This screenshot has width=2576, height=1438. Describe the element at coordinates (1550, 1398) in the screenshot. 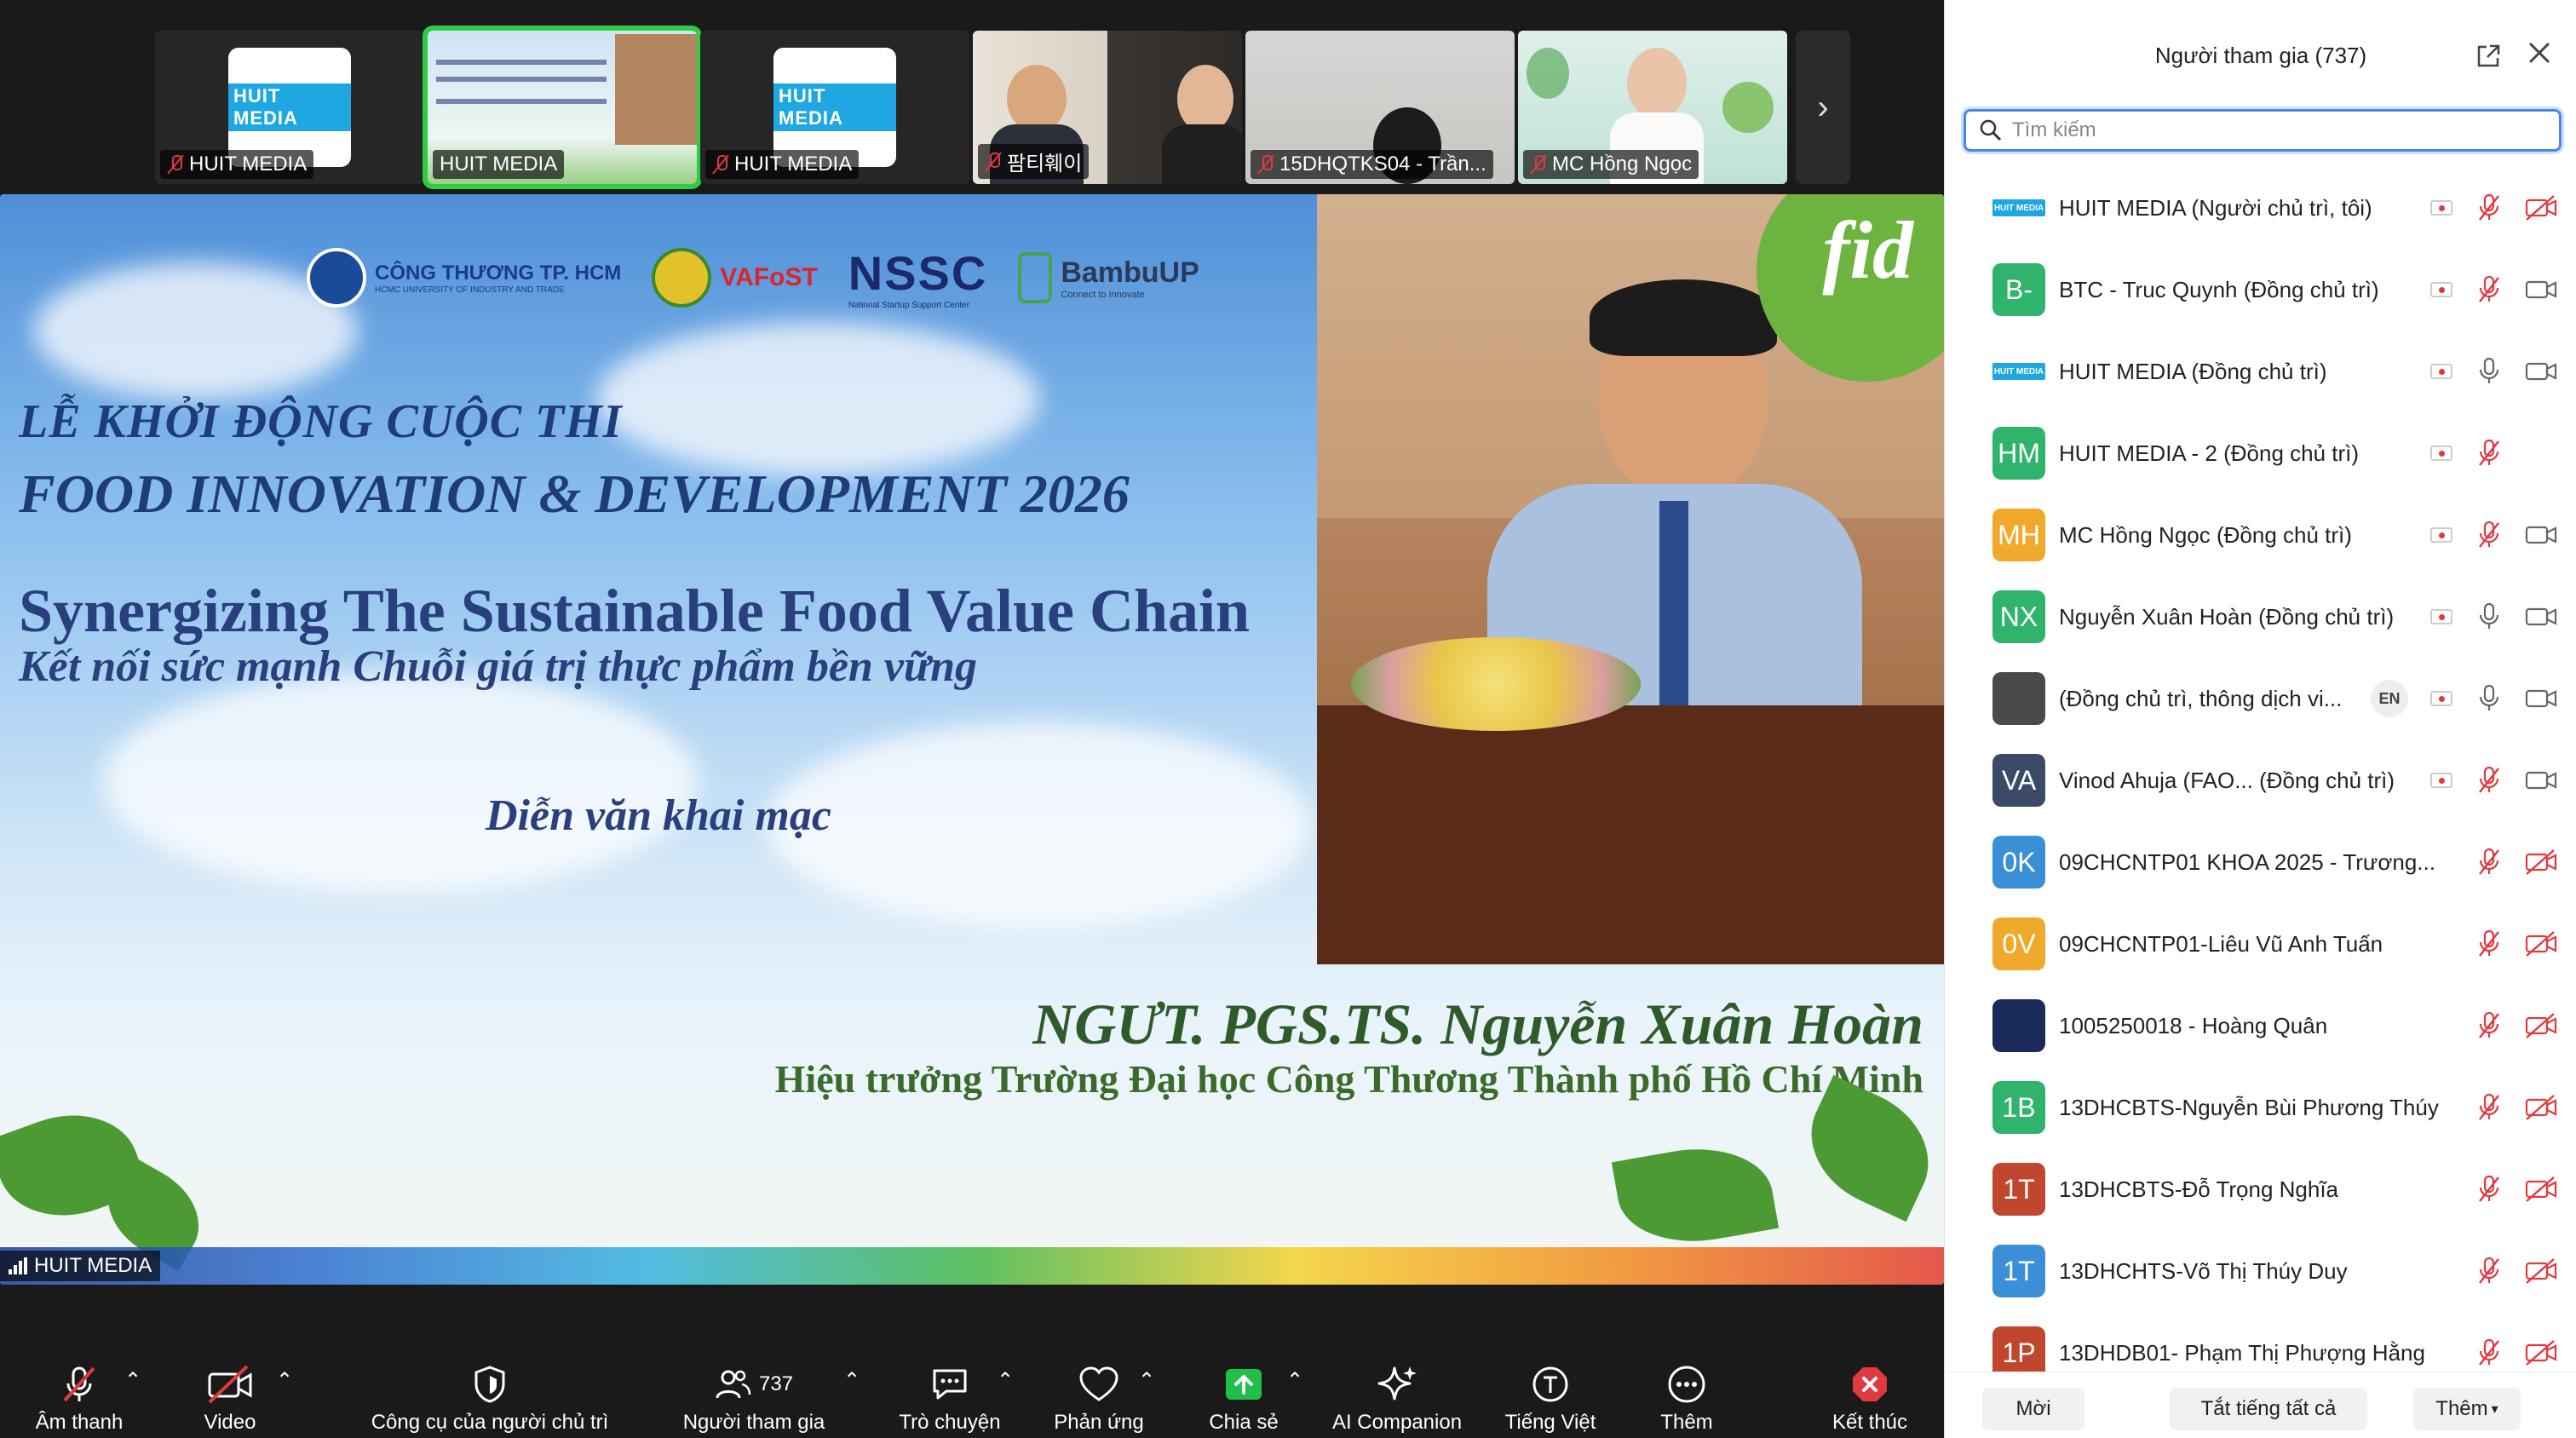

I see `language-button: Tiếng Việt` at that location.